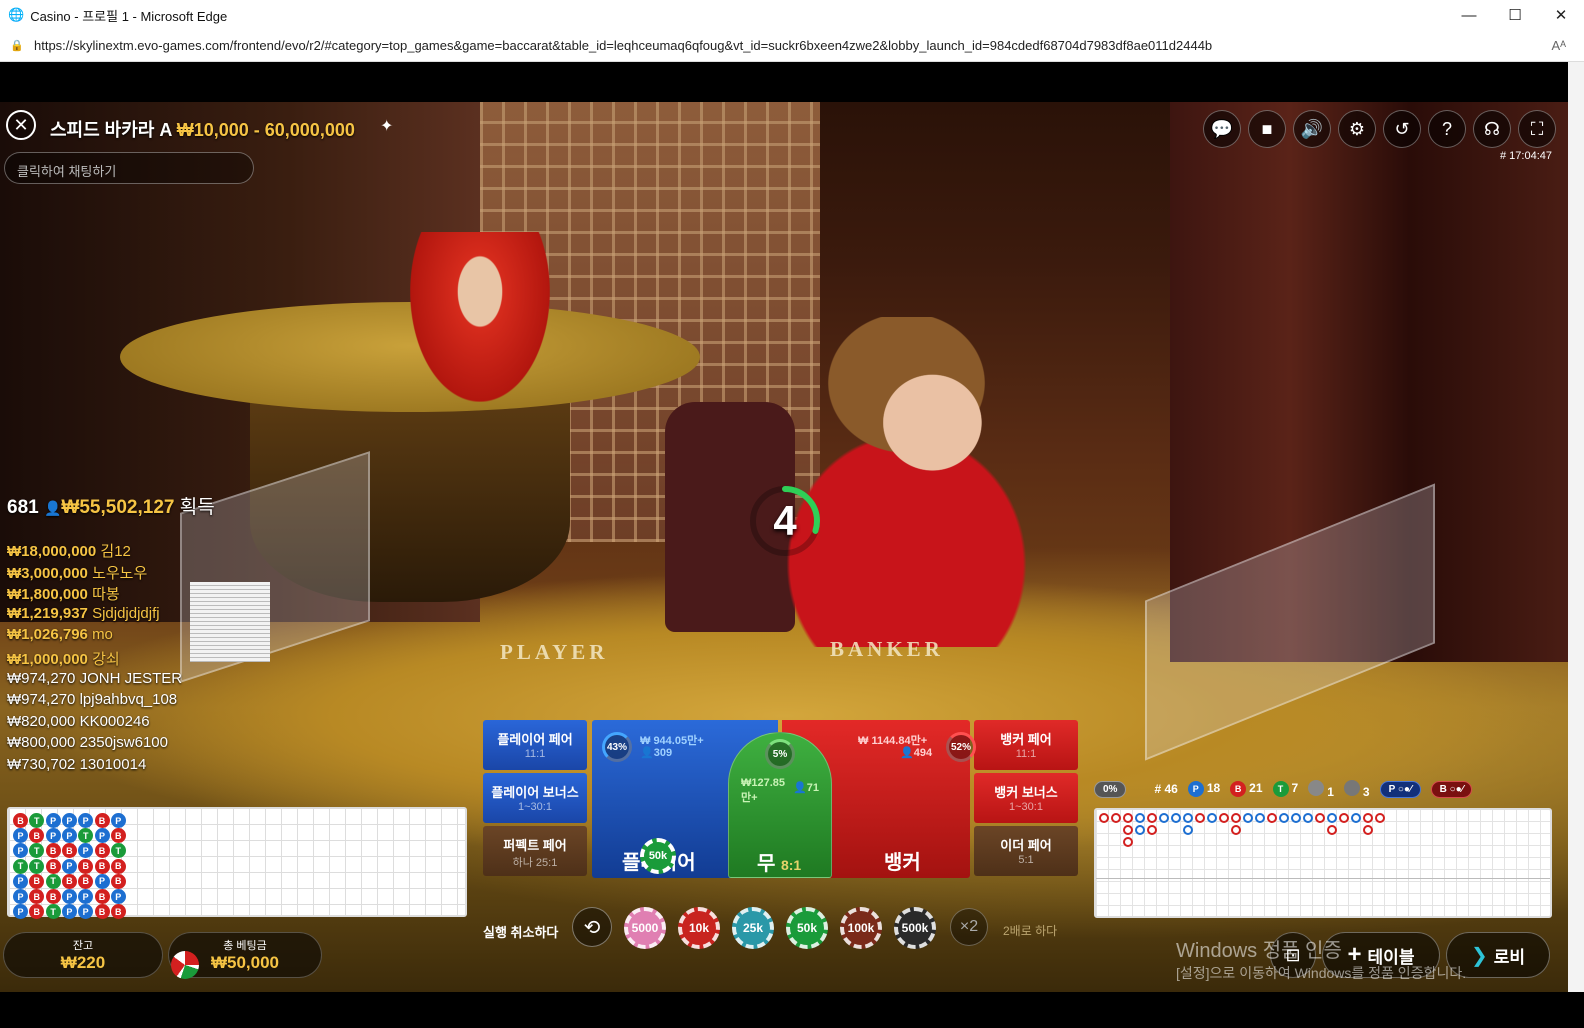 This screenshot has width=1584, height=1028. I want to click on perfect-pair-bet: 퍼펙트 페어 하나 25:1, so click(535, 851).